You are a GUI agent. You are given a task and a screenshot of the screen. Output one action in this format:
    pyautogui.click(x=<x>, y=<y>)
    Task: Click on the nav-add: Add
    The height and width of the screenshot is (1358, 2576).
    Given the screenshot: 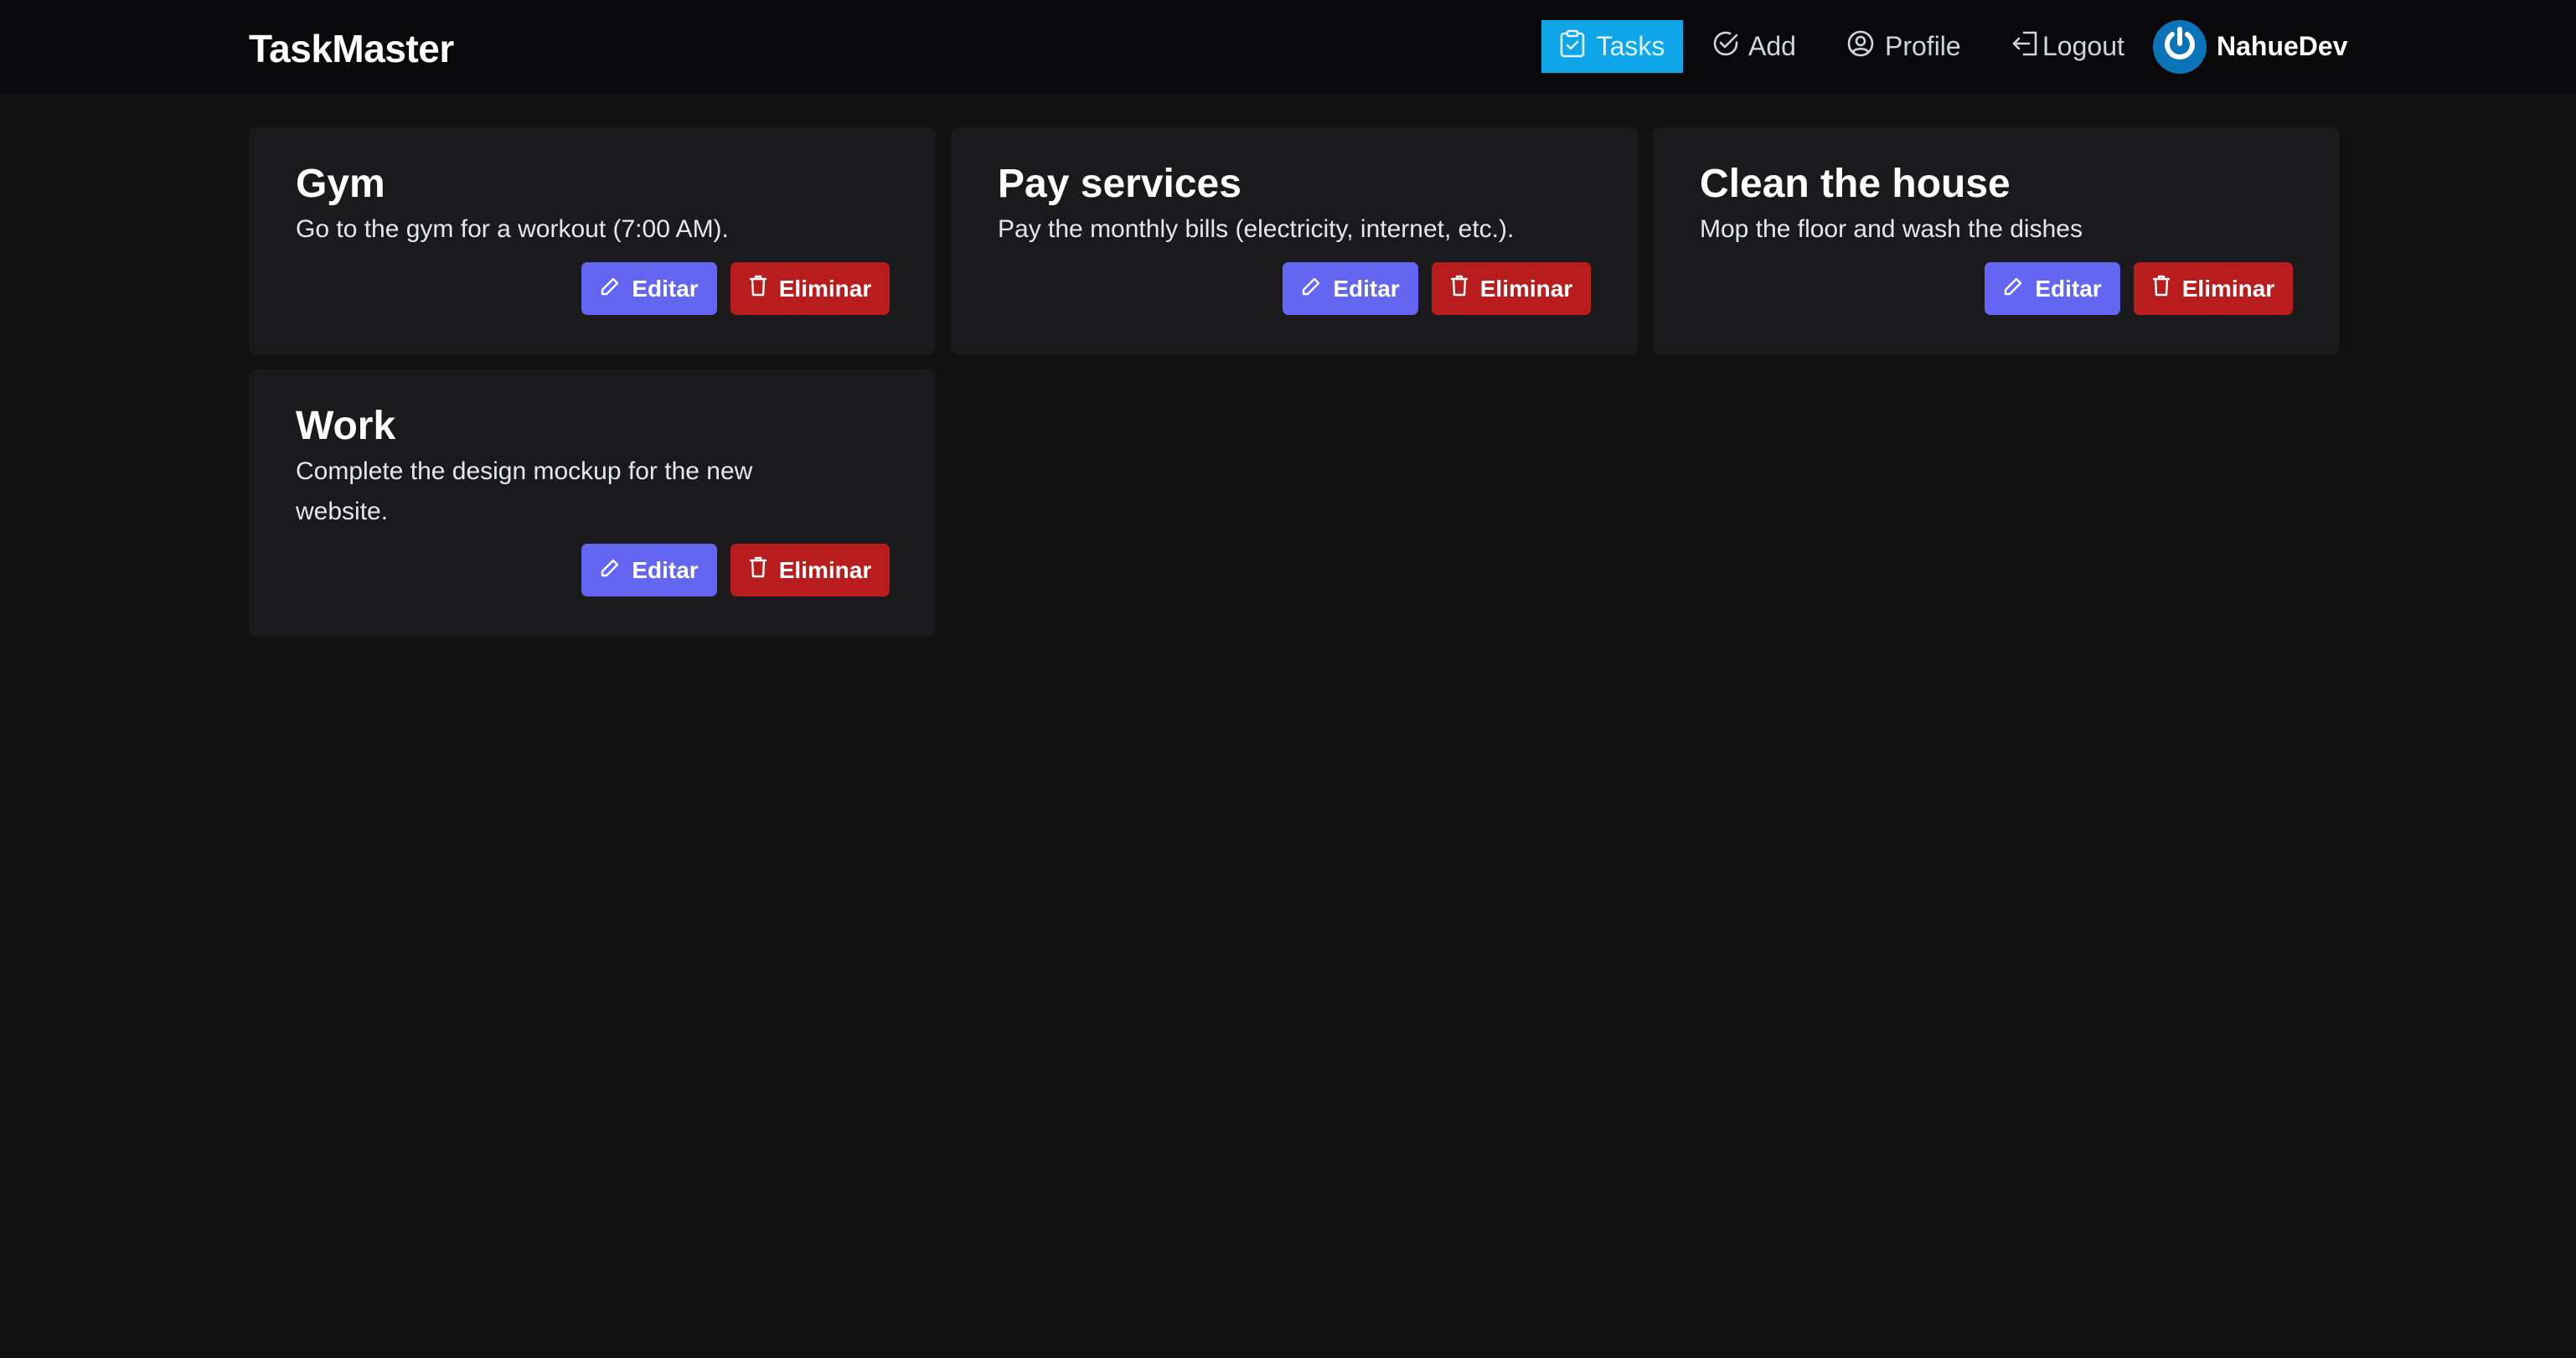 What is the action you would take?
    pyautogui.click(x=1753, y=46)
    